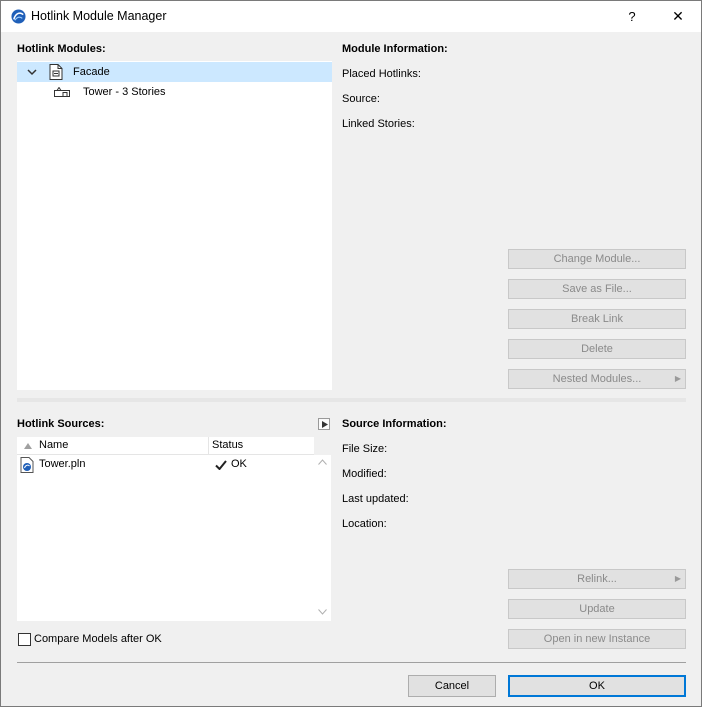  What do you see at coordinates (597, 639) in the screenshot?
I see `open-in-new-instance-button: Open in new Instance` at bounding box center [597, 639].